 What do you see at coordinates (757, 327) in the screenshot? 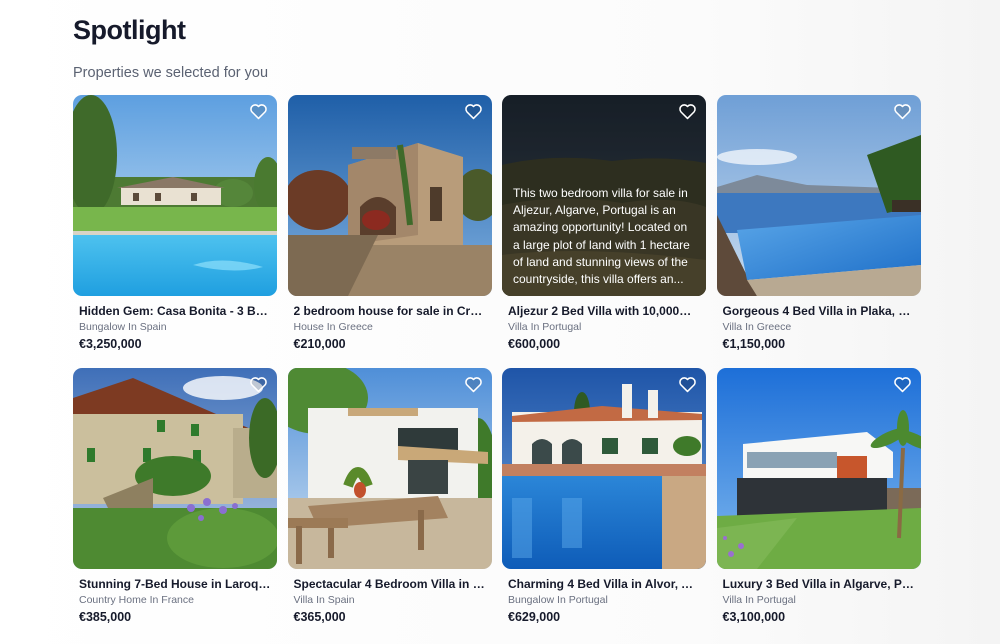
I see `property-type: Villa In Greece` at bounding box center [757, 327].